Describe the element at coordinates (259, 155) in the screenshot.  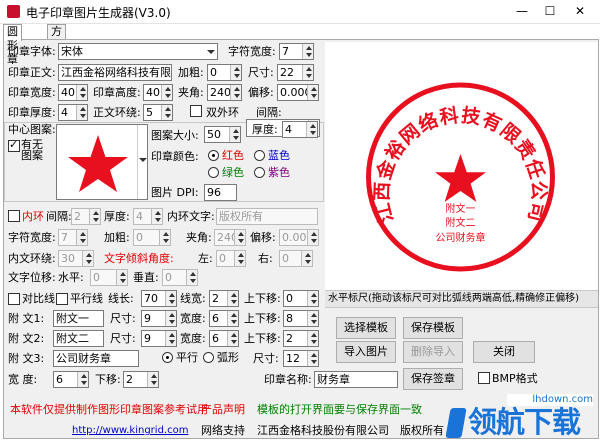
I see `color-blue-radio` at that location.